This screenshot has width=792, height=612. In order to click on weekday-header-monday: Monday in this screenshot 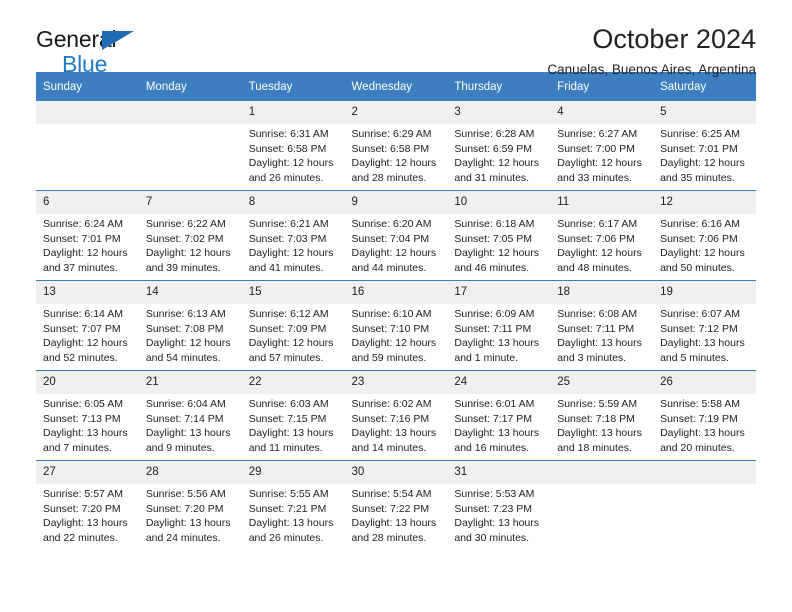, I will do `click(190, 86)`.